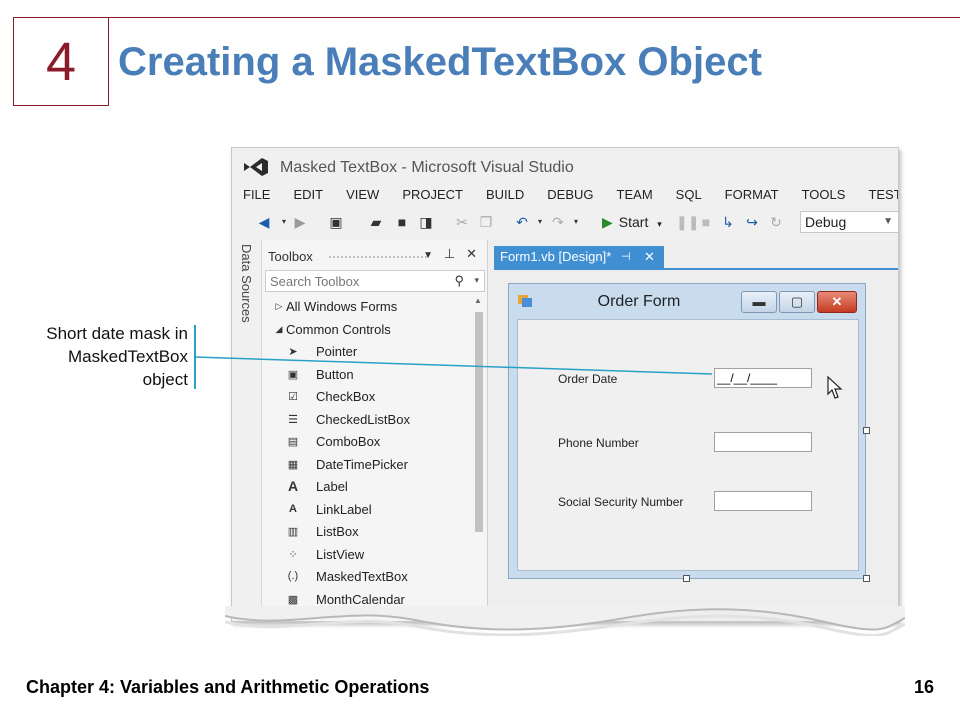 The width and height of the screenshot is (960, 720). Describe the element at coordinates (356, 281) in the screenshot. I see `toolbox-search-input` at that location.